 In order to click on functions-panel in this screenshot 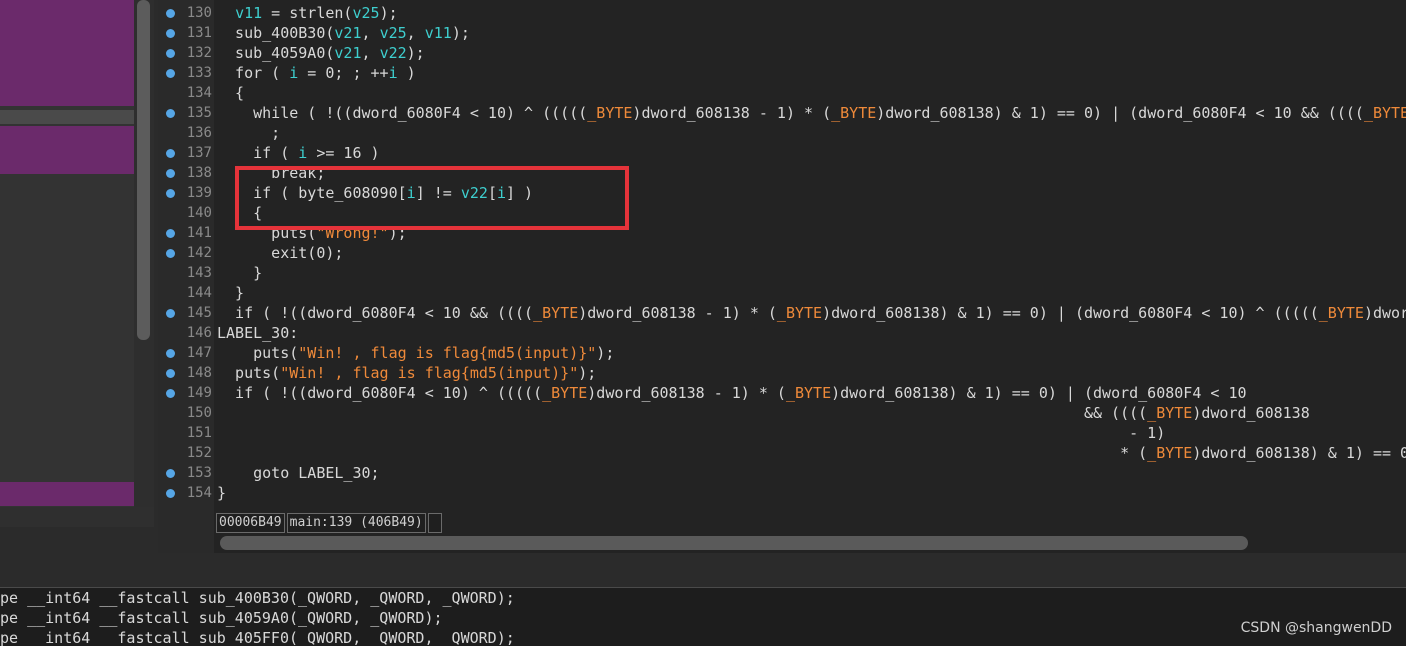, I will do `click(77, 263)`.